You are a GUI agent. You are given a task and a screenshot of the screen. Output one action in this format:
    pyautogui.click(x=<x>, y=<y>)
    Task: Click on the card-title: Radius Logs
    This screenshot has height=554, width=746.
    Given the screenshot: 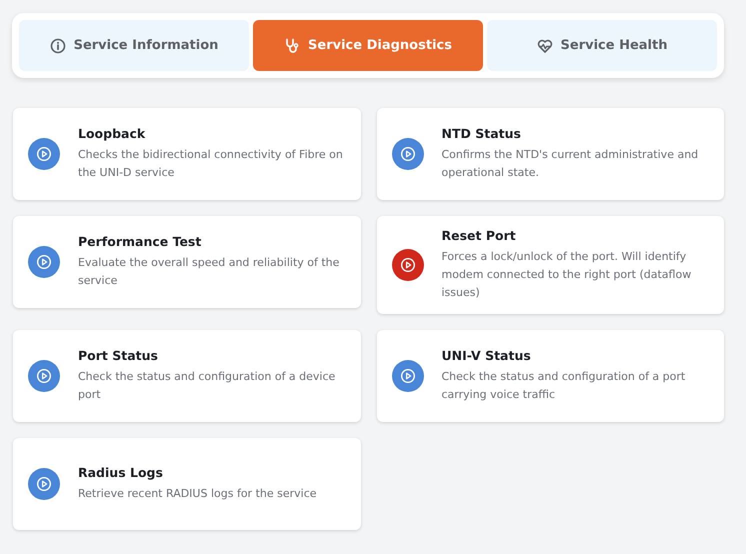 What is the action you would take?
    pyautogui.click(x=121, y=472)
    